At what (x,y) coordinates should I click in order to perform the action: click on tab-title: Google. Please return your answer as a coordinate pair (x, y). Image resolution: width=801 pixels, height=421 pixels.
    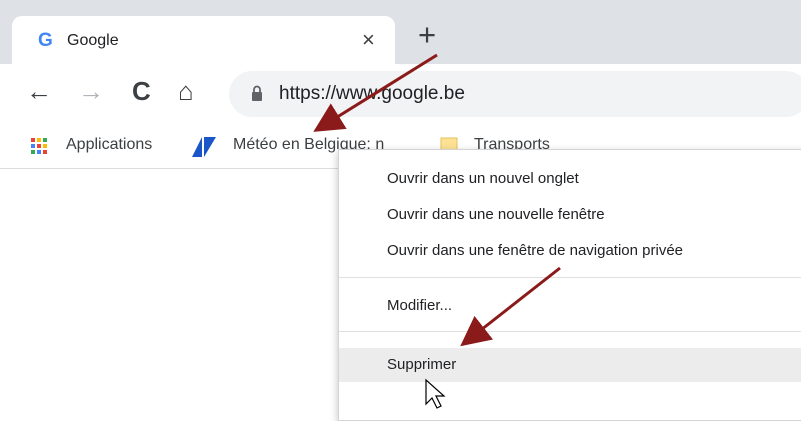
    Looking at the image, I should click on (93, 40).